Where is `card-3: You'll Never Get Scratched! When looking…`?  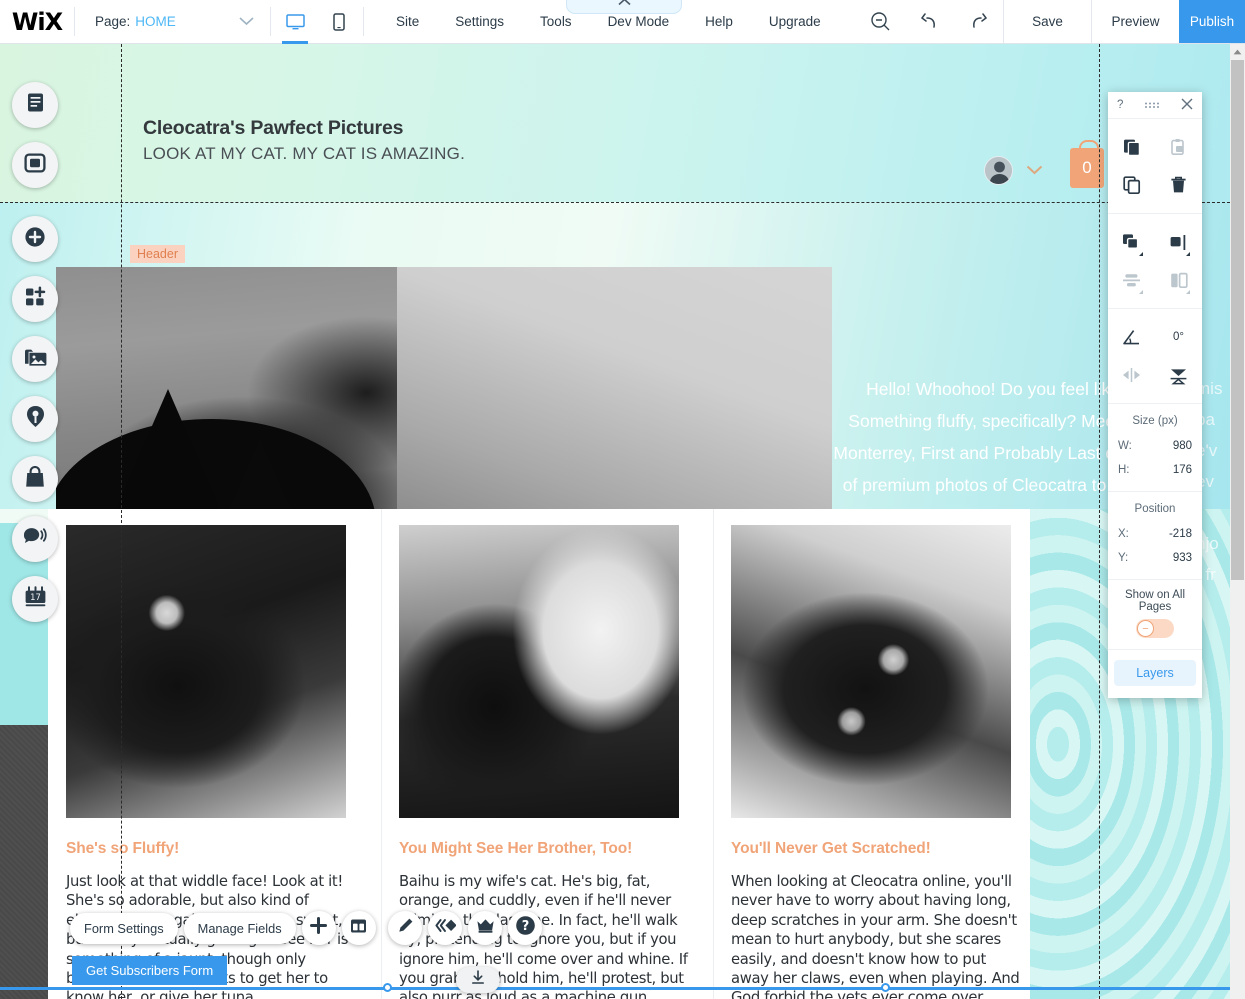 card-3: You'll Never Get Scratched! When looking… is located at coordinates (879, 754).